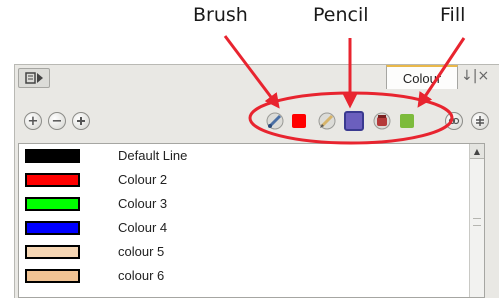  I want to click on pencil-tool-icon, so click(327, 121).